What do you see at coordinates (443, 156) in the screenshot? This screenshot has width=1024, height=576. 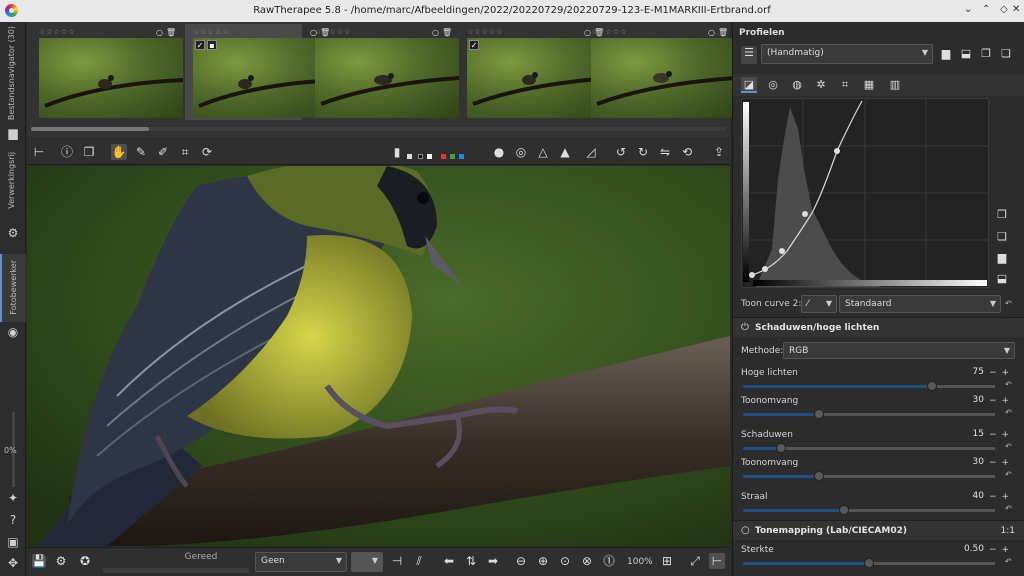 I see `preview-red-swatch` at bounding box center [443, 156].